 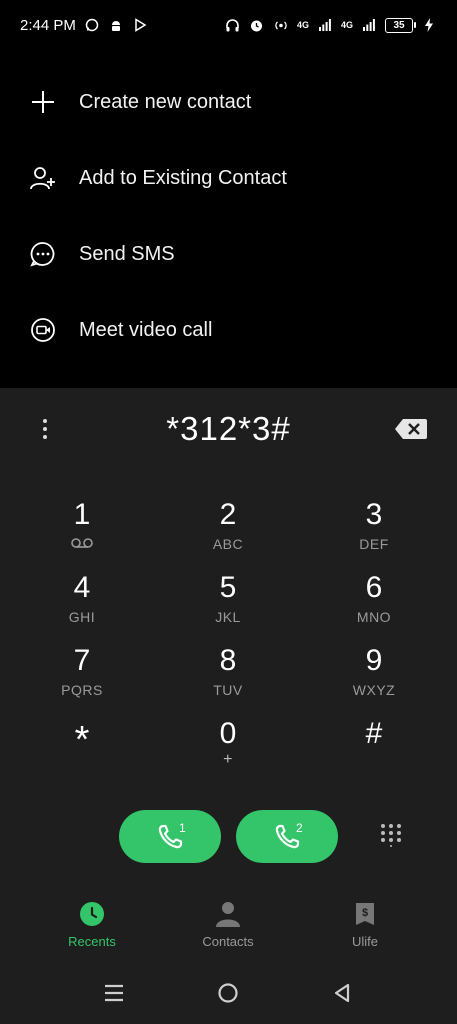 I want to click on network-label-1: 4G, so click(x=302, y=25).